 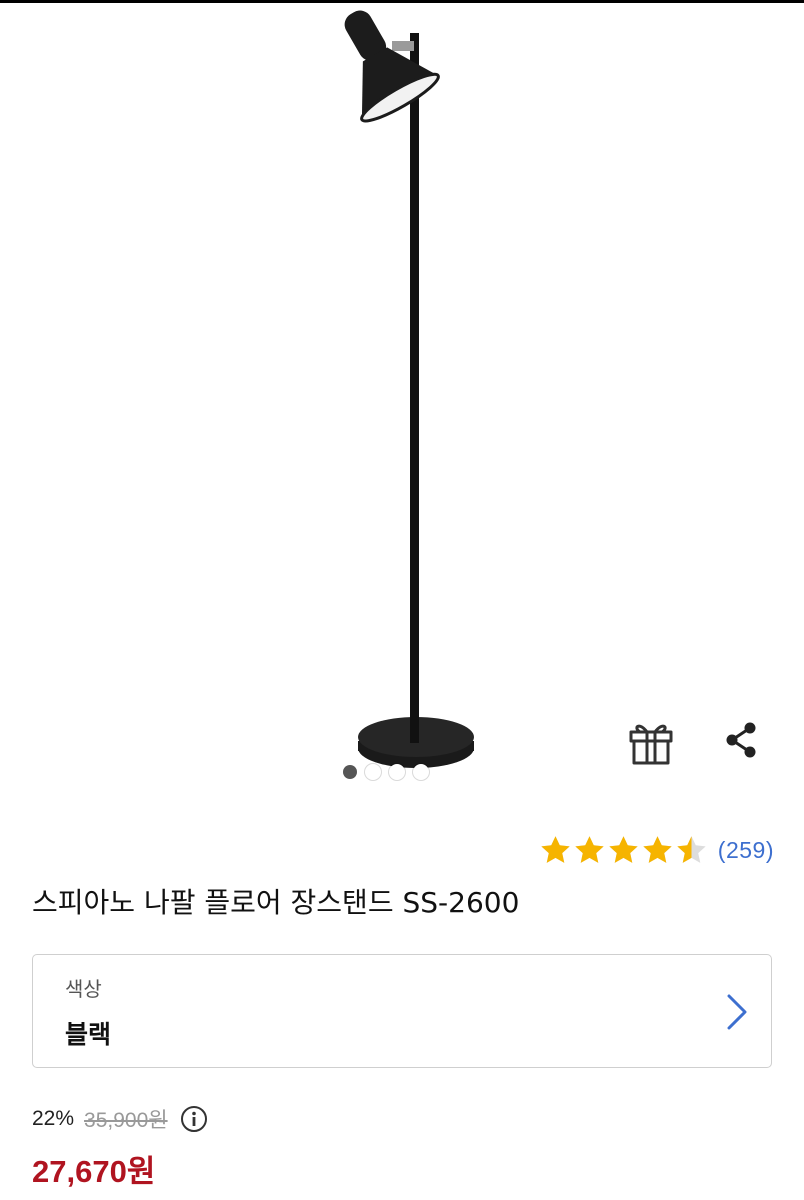 What do you see at coordinates (83, 989) in the screenshot?
I see `option-label: 색상` at bounding box center [83, 989].